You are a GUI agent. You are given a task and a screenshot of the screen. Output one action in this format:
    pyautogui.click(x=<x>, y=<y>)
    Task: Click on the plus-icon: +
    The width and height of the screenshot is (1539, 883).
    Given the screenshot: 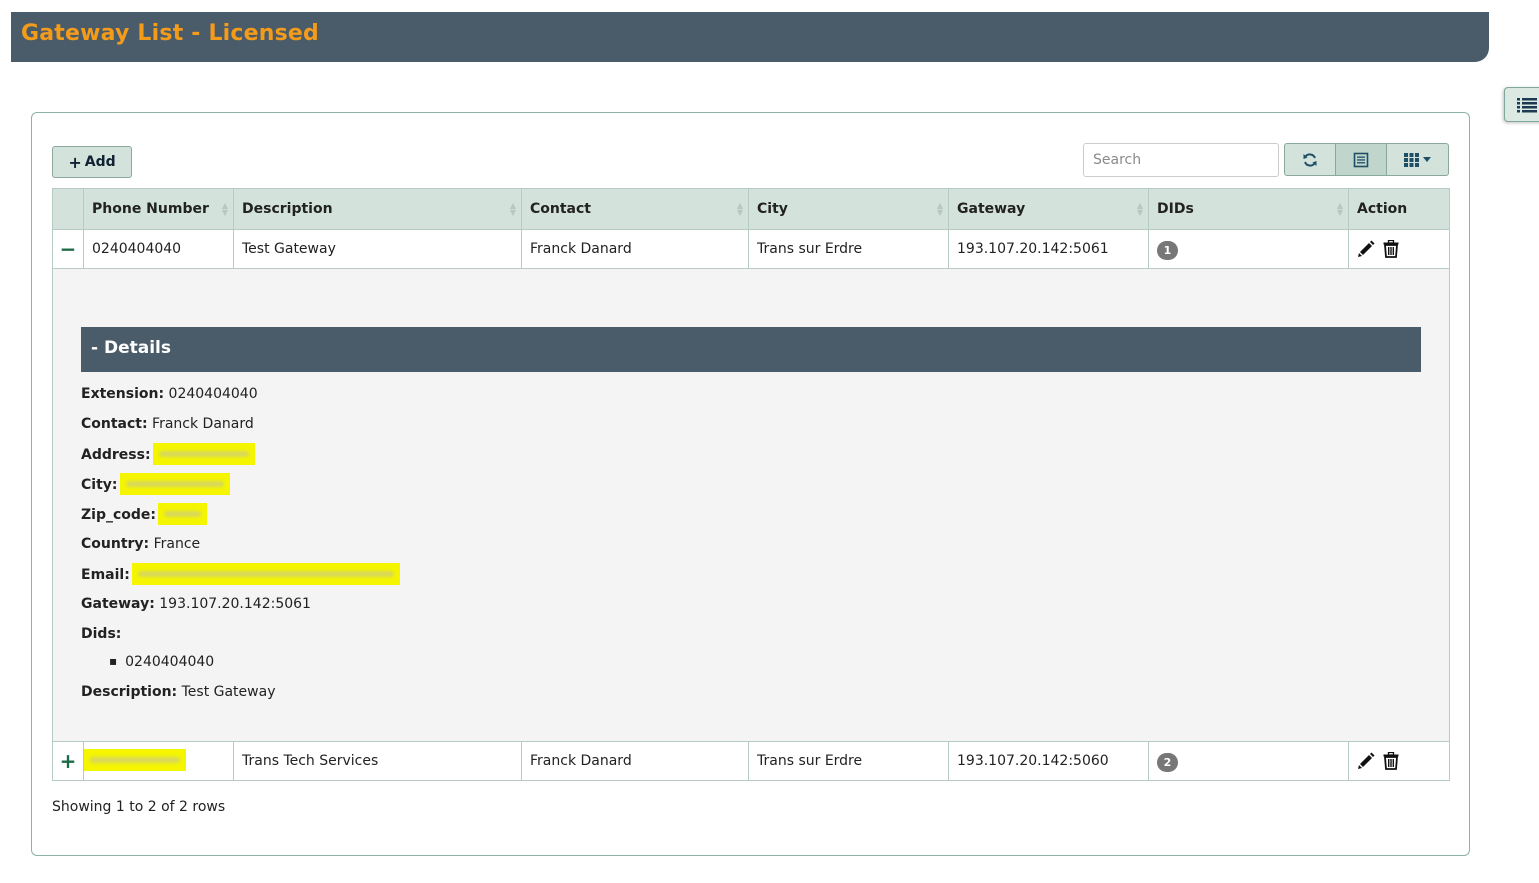 What is the action you would take?
    pyautogui.click(x=75, y=162)
    